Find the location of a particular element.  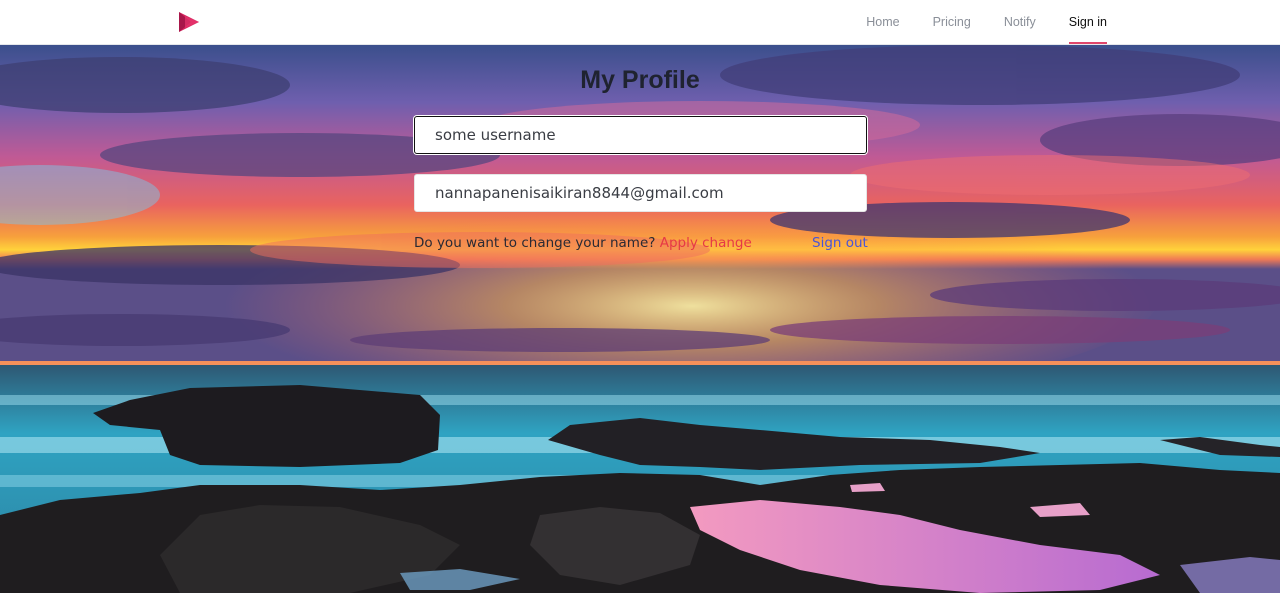

username-input: some username is located at coordinates (640, 135).